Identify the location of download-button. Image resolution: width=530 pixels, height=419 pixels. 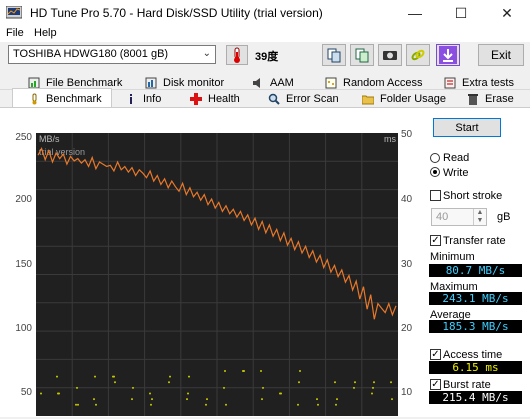
(448, 55).